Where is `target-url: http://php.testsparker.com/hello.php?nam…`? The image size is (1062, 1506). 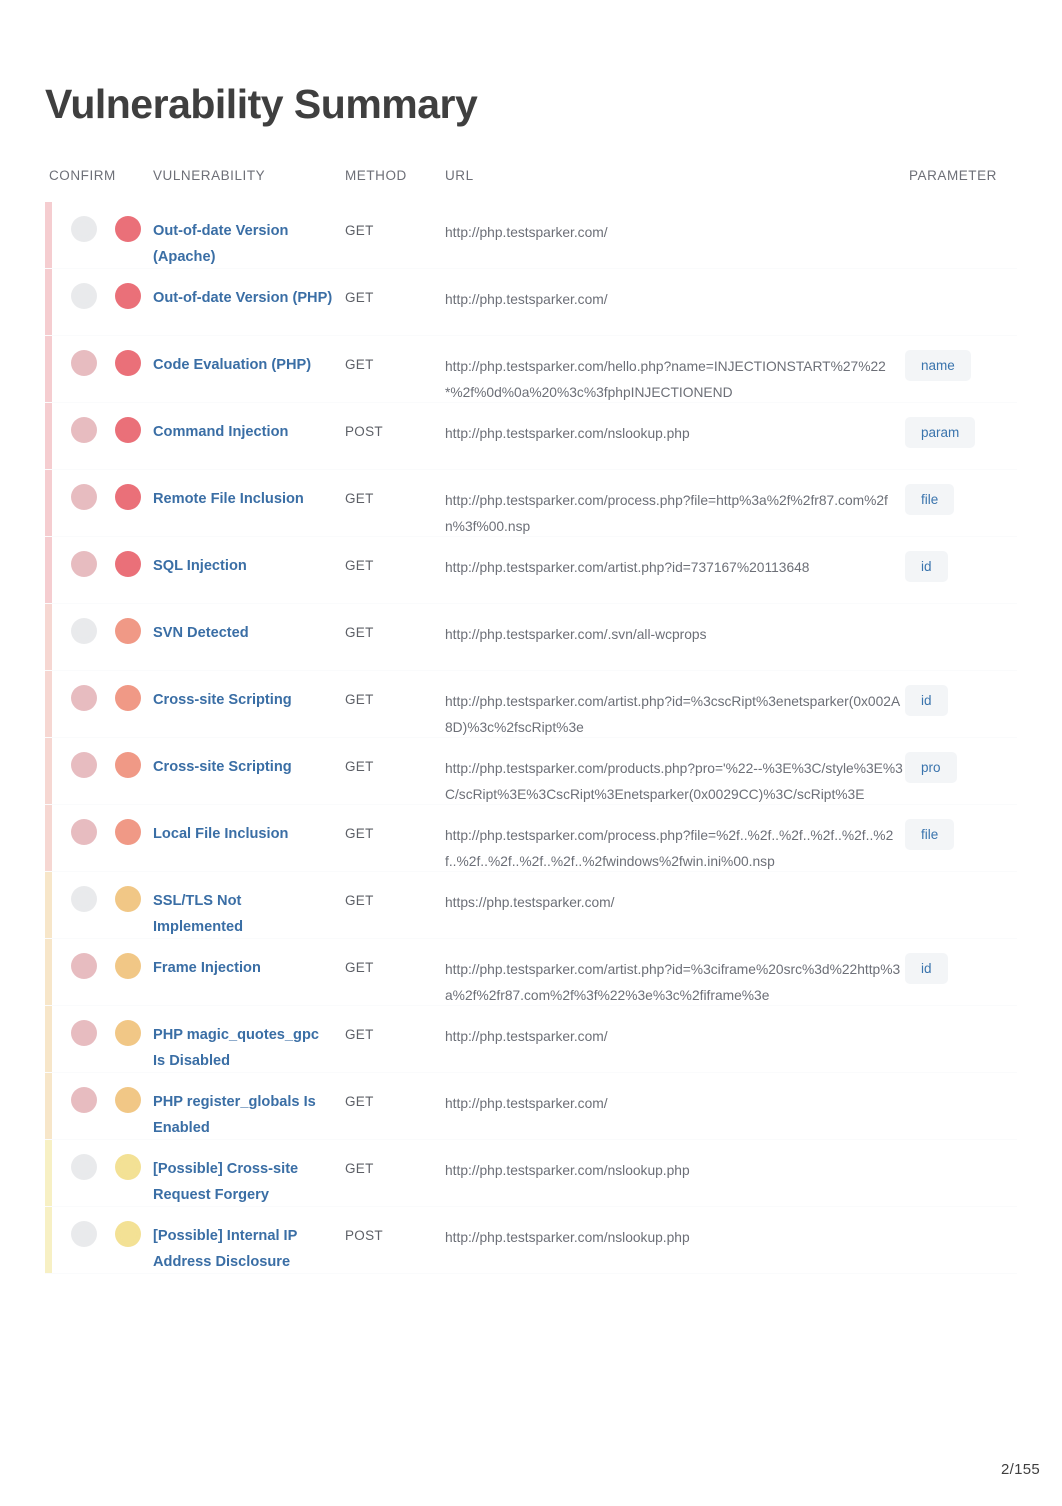
target-url: http://php.testsparker.com/hello.php?nam… is located at coordinates (665, 379).